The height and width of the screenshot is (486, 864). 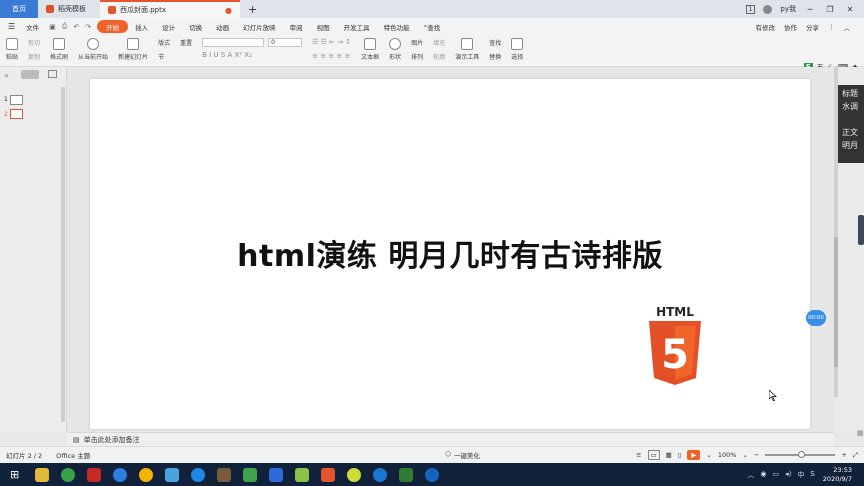 What do you see at coordinates (63, 254) in the screenshot?
I see `panel-scrollbar` at bounding box center [63, 254].